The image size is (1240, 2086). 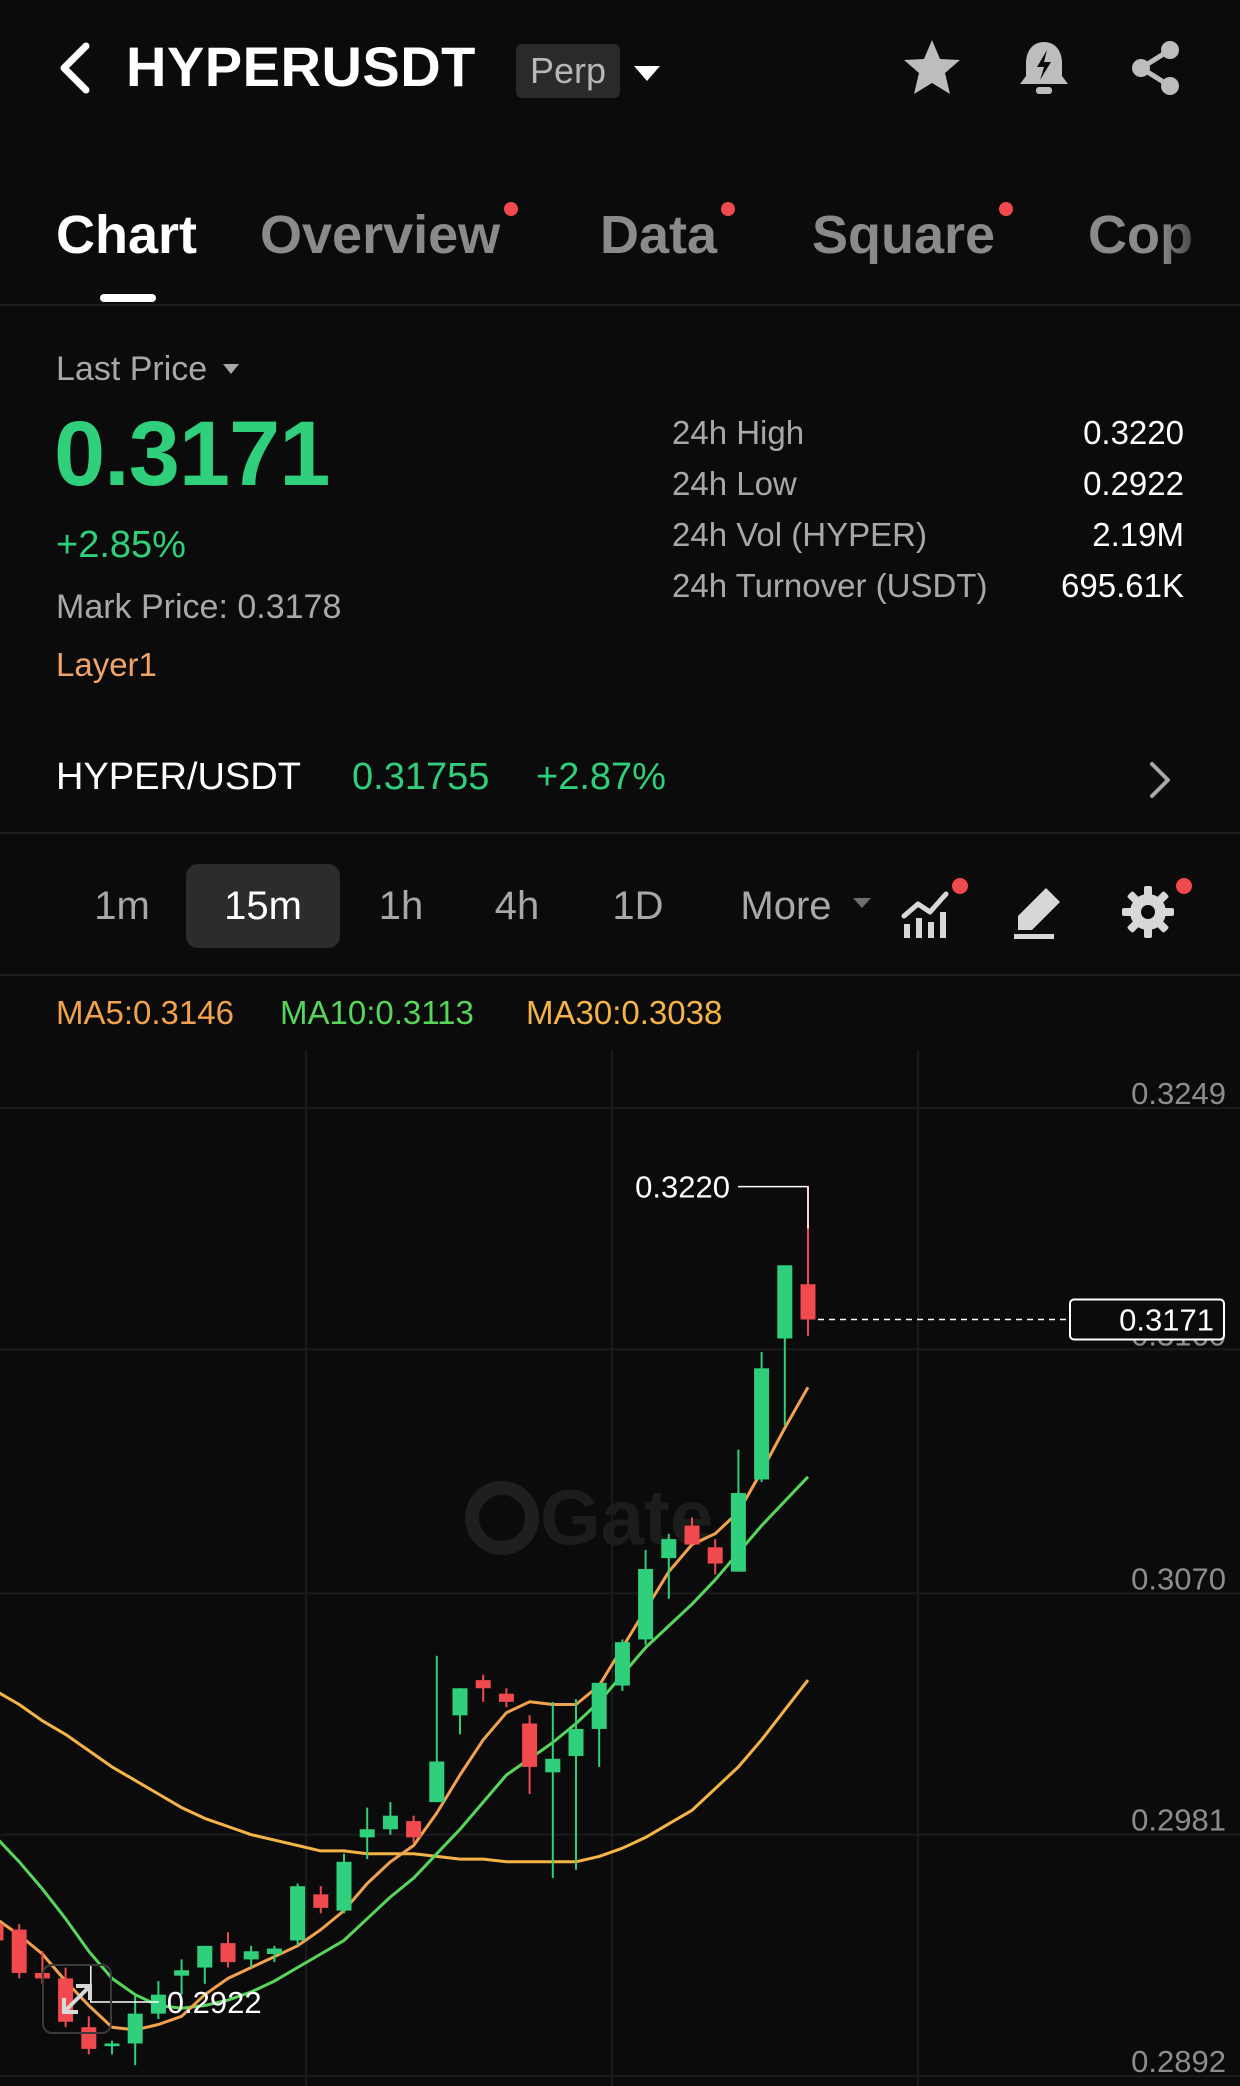 What do you see at coordinates (786, 906) in the screenshot?
I see `interval-more: More` at bounding box center [786, 906].